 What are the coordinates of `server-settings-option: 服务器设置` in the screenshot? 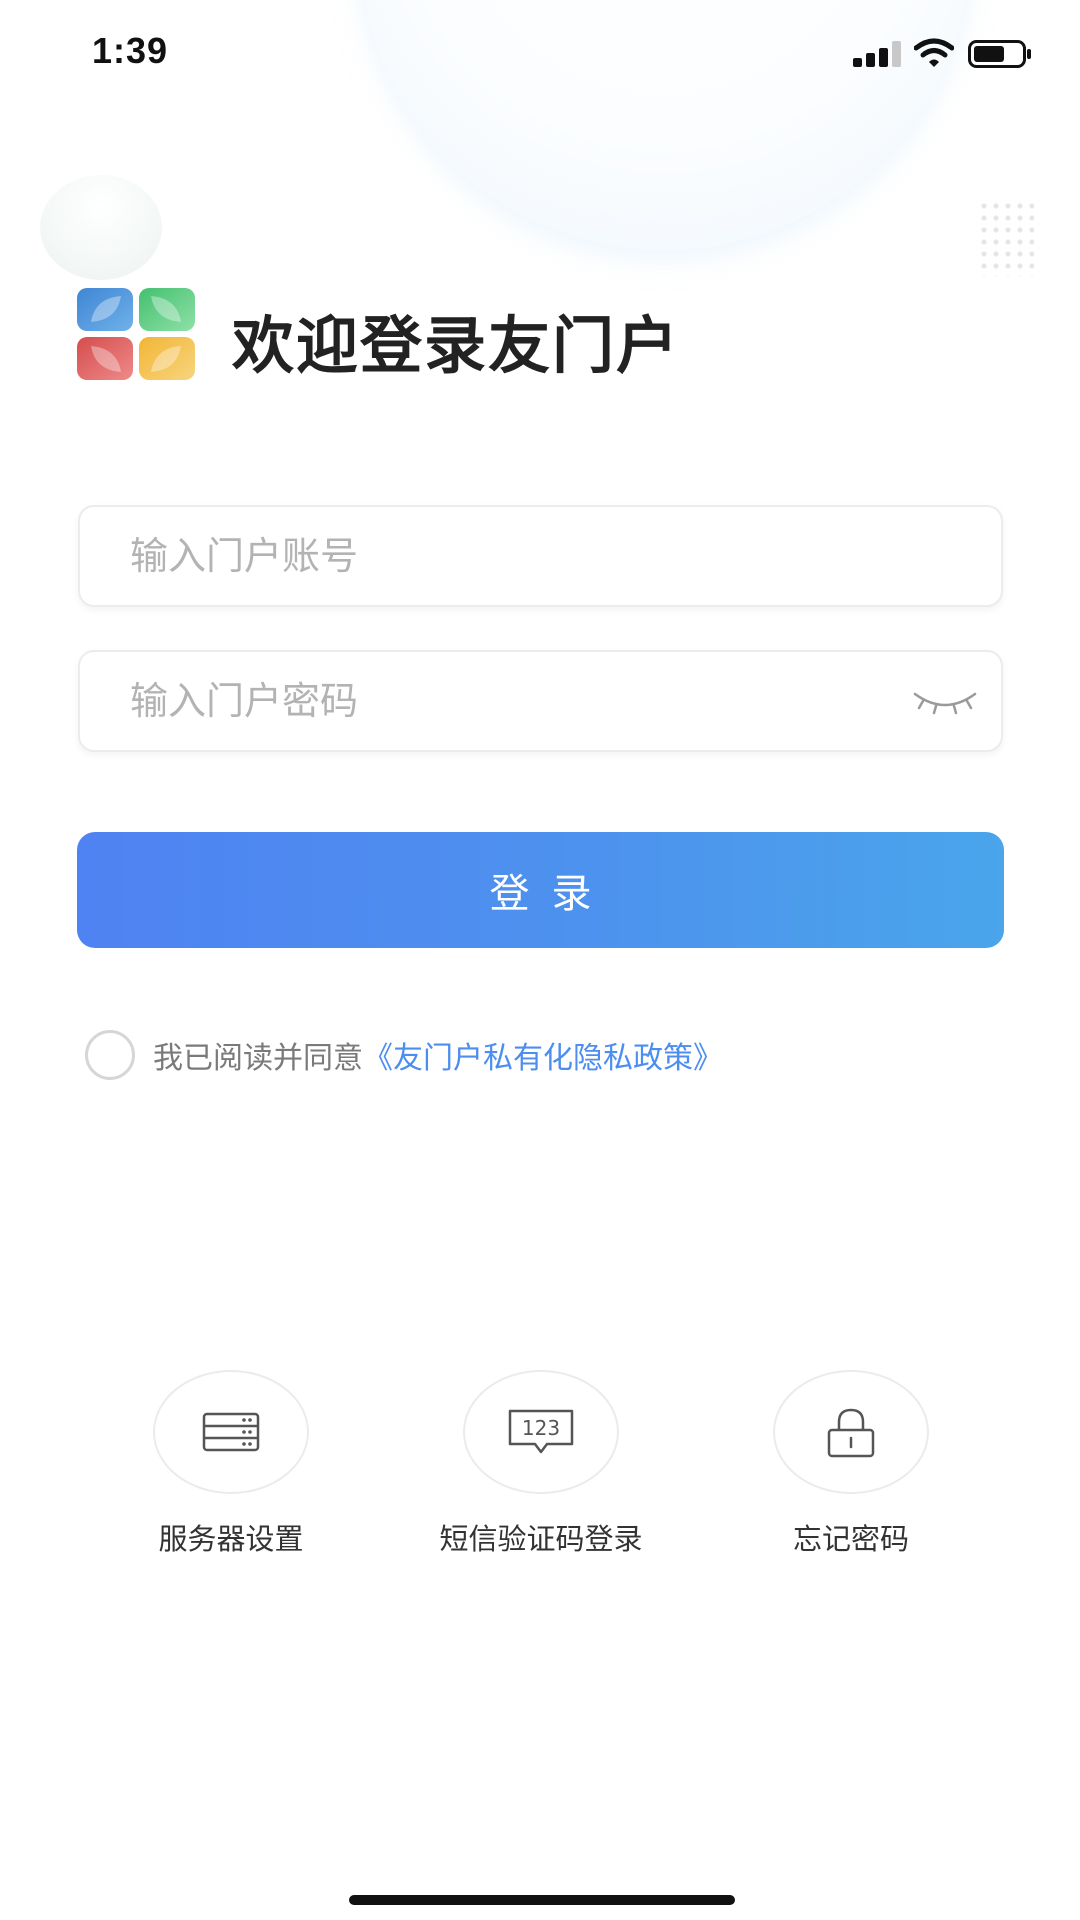 It's located at (231, 1464).